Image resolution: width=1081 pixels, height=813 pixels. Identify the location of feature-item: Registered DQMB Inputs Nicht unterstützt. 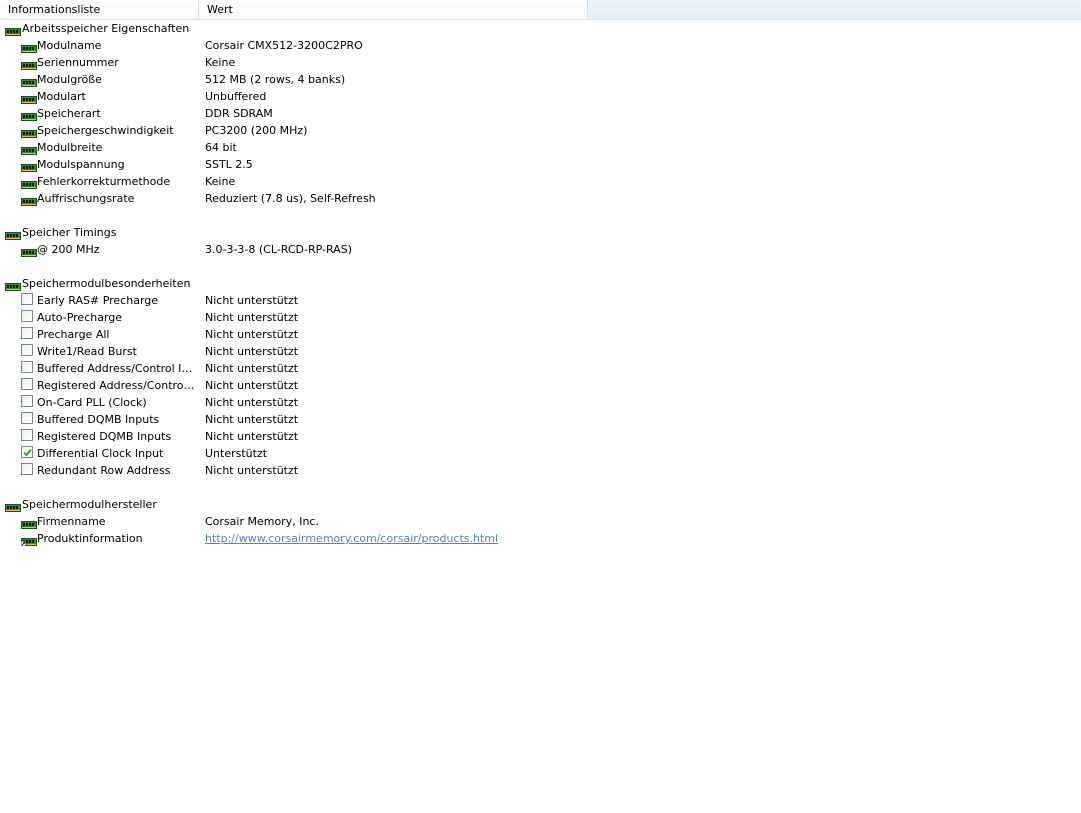
(540, 436).